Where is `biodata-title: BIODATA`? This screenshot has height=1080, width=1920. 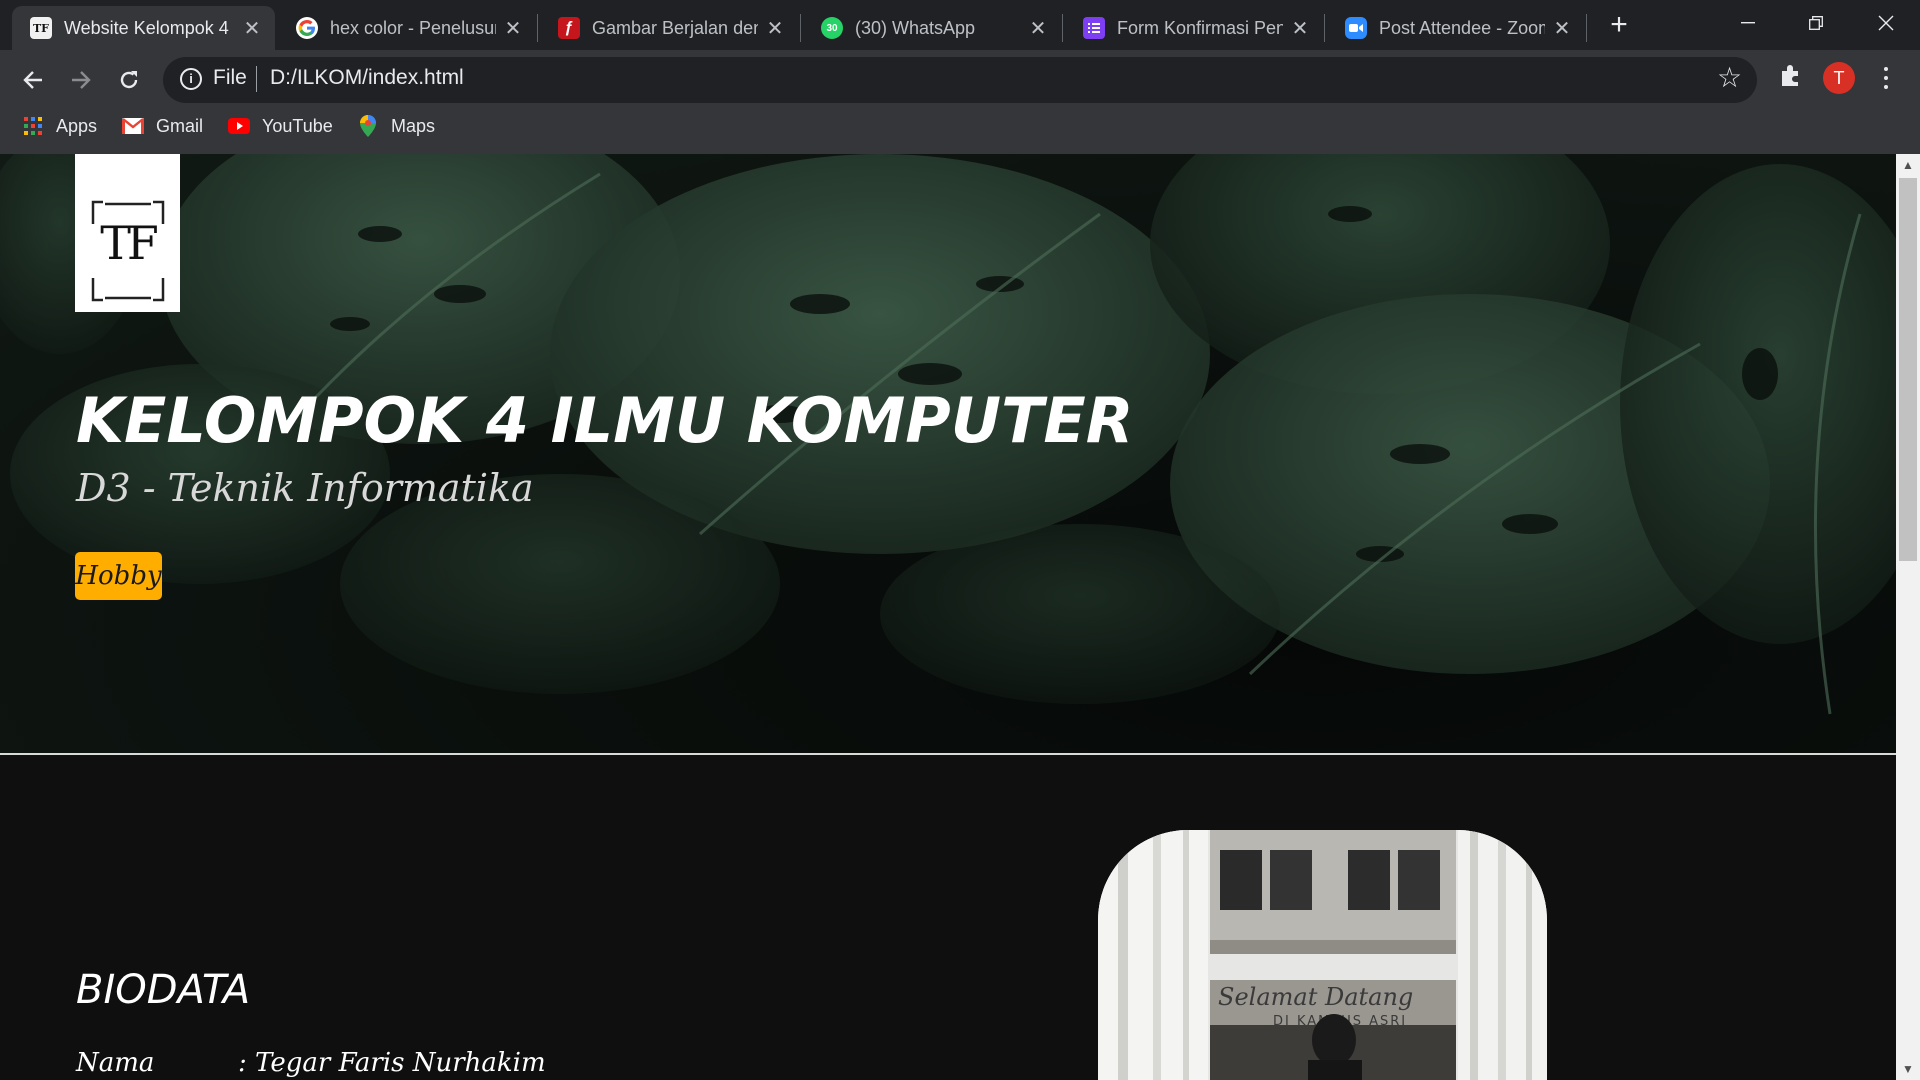
biodata-title: BIODATA is located at coordinates (163, 990).